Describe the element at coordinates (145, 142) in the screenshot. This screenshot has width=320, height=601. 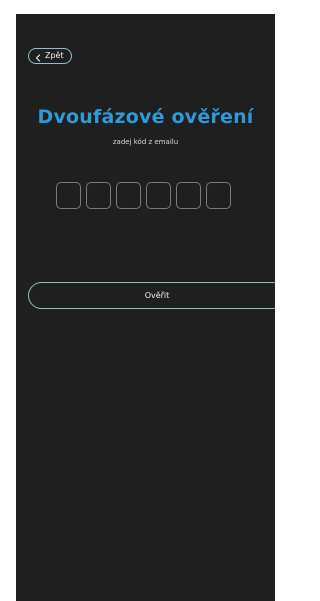
I see `page-subtitle: zadej kód z emailu` at that location.